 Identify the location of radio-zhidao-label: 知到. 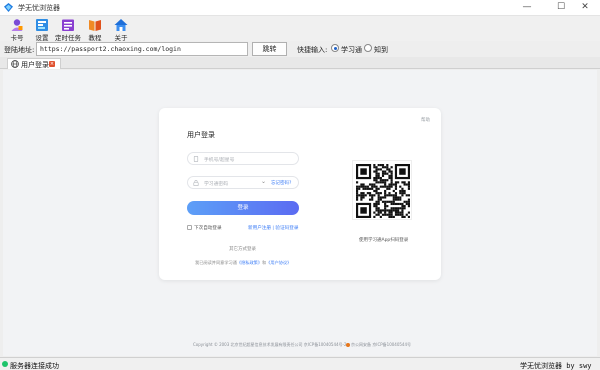
(381, 50).